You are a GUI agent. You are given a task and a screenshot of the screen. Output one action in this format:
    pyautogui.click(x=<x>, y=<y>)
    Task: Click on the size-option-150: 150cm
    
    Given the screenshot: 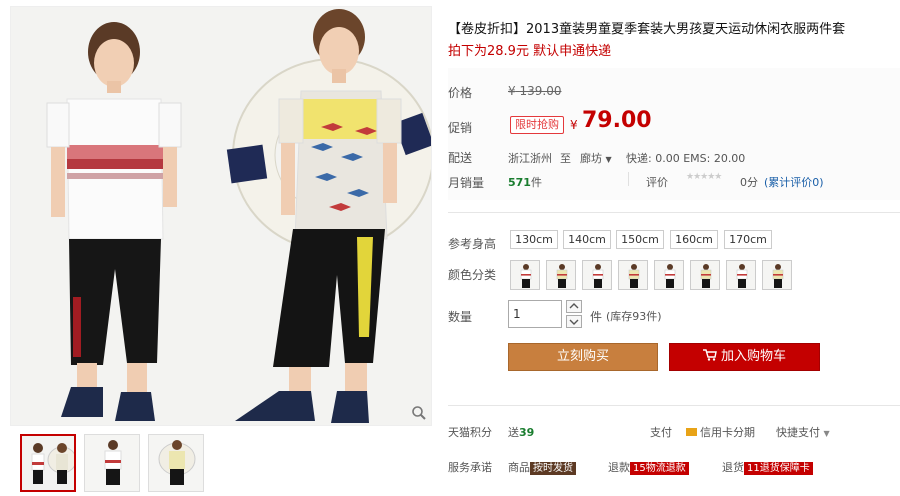 What is the action you would take?
    pyautogui.click(x=640, y=239)
    